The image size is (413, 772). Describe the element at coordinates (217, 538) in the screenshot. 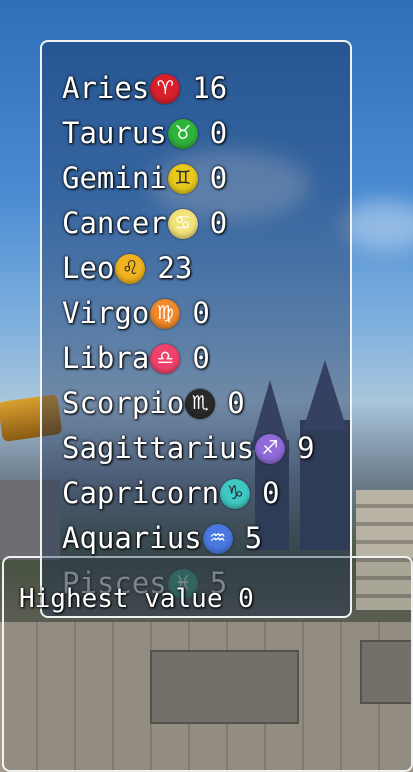

I see `aquarius-icon: ♒` at that location.